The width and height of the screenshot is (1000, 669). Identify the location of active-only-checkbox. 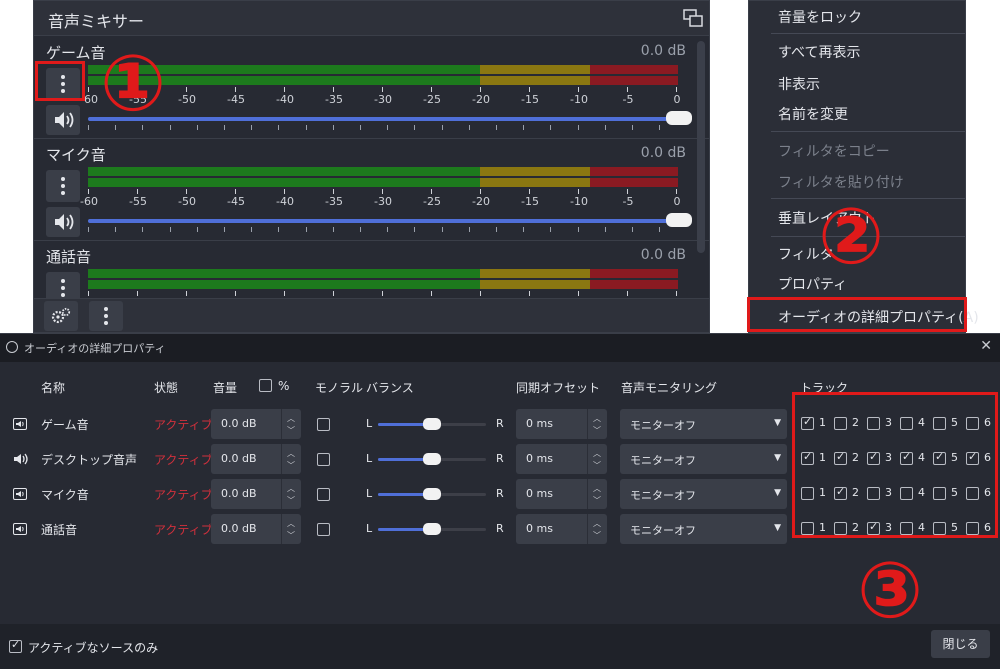
(15, 645).